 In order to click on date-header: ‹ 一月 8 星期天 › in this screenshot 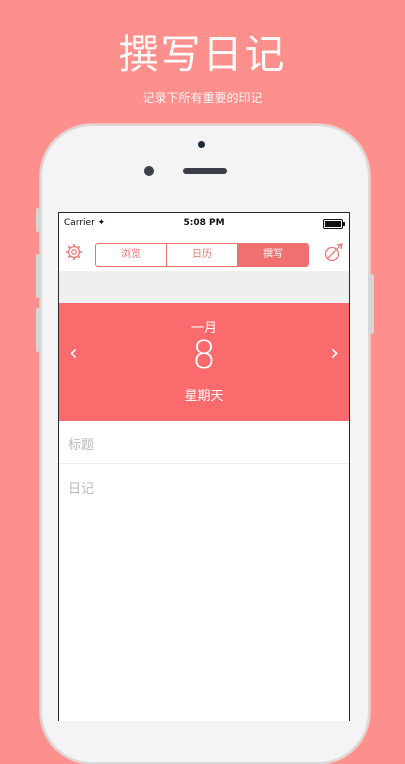, I will do `click(204, 362)`.